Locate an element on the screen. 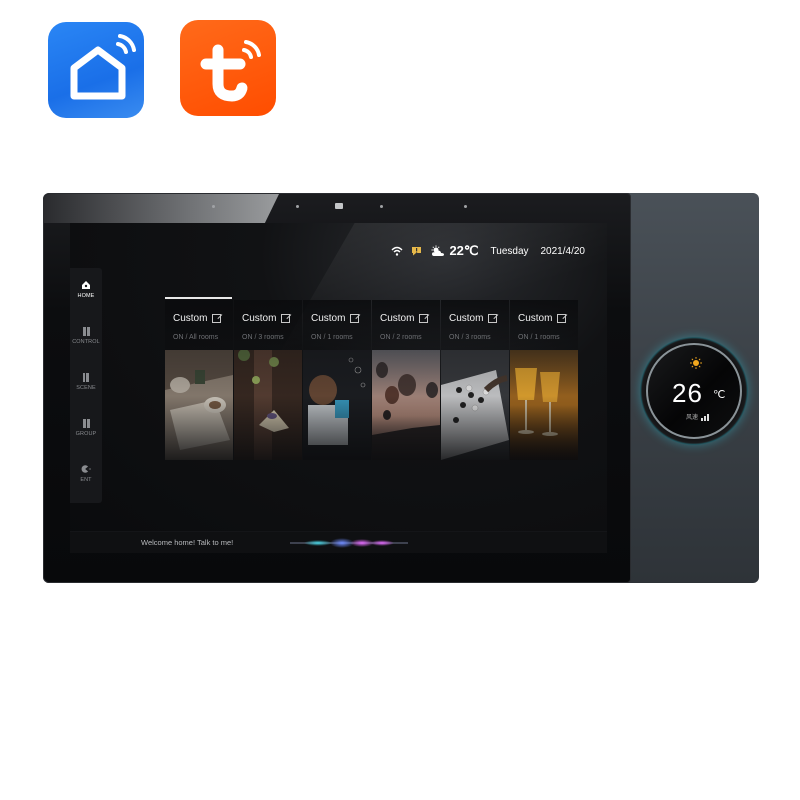 This screenshot has width=800, height=800. voice-assistant-bar: Welcome home! Talk to me! is located at coordinates (338, 542).